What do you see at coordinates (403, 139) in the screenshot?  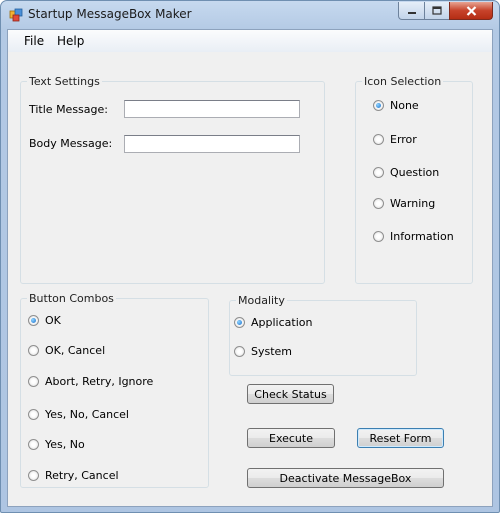 I see `radio-label: Error` at bounding box center [403, 139].